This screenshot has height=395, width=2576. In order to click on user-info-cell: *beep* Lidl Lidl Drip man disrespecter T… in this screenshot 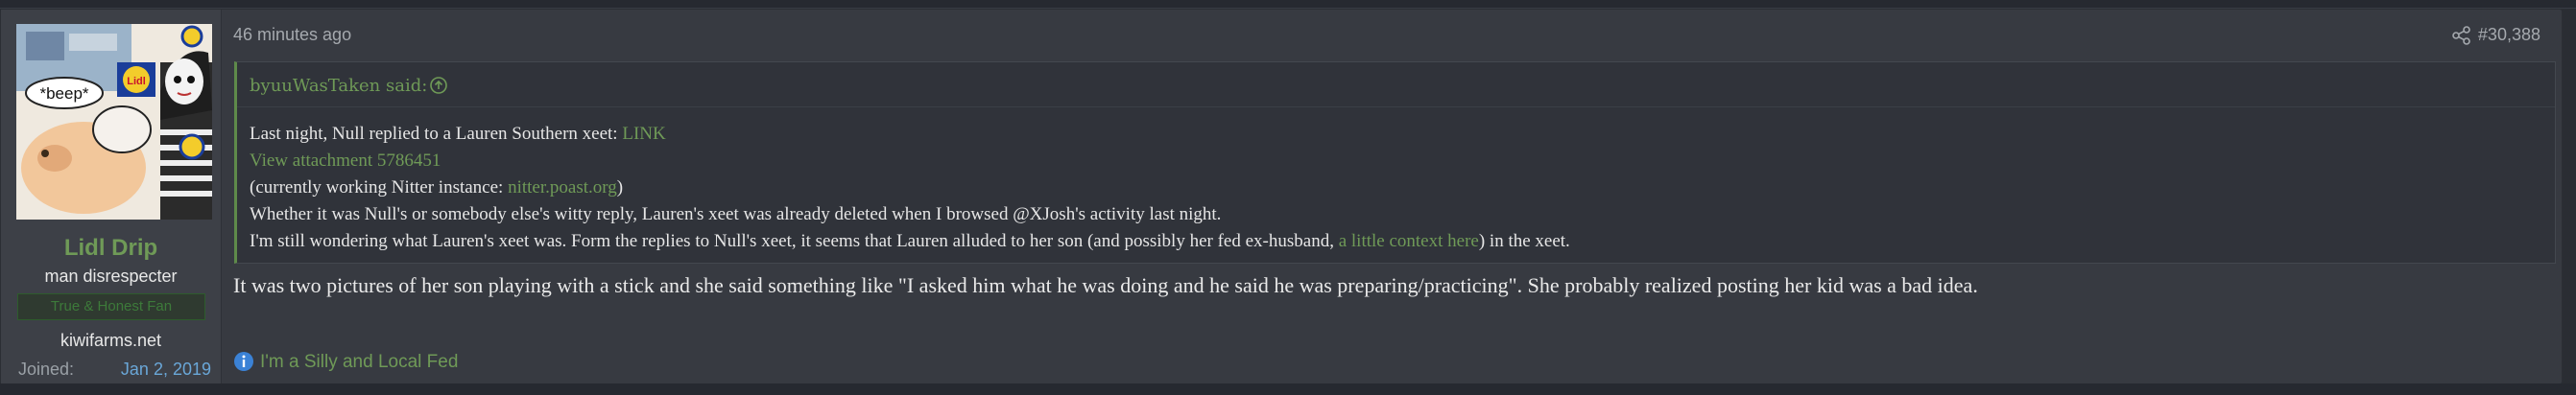, I will do `click(111, 196)`.